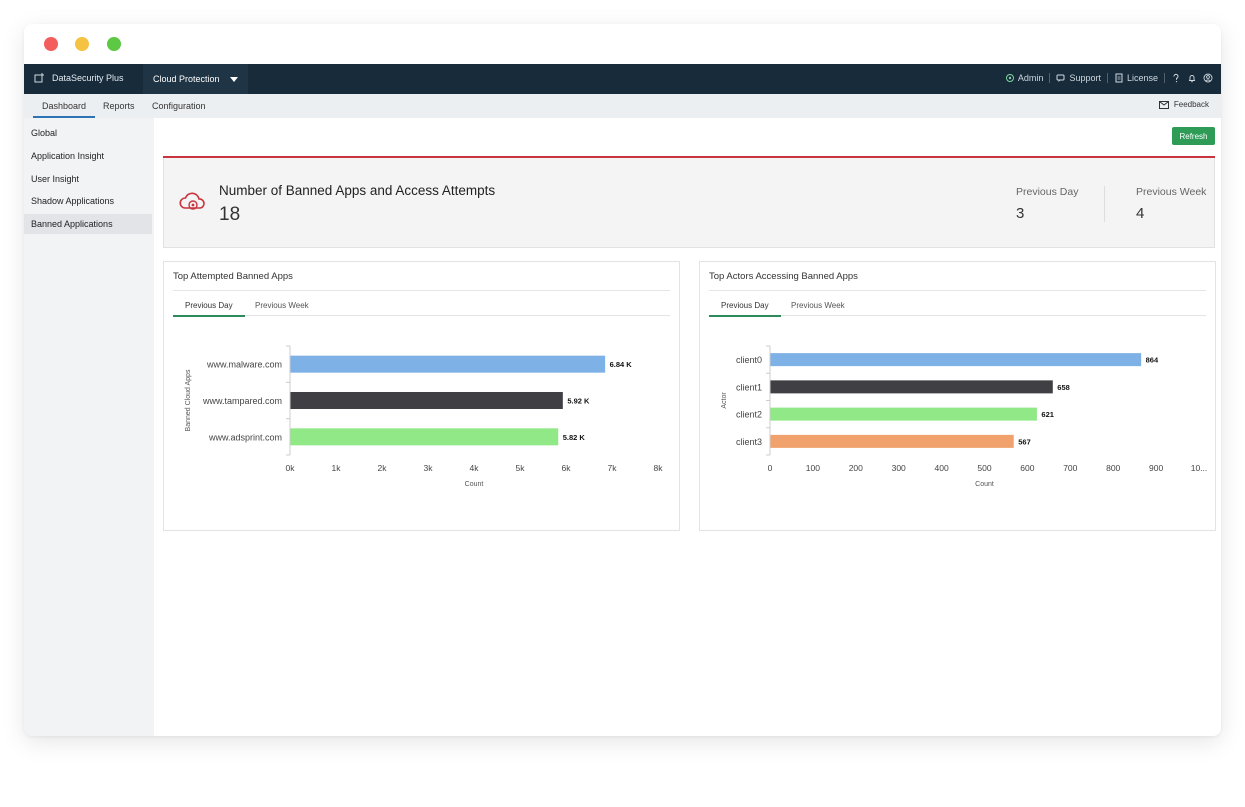  What do you see at coordinates (1119, 78) in the screenshot?
I see `license-icon` at bounding box center [1119, 78].